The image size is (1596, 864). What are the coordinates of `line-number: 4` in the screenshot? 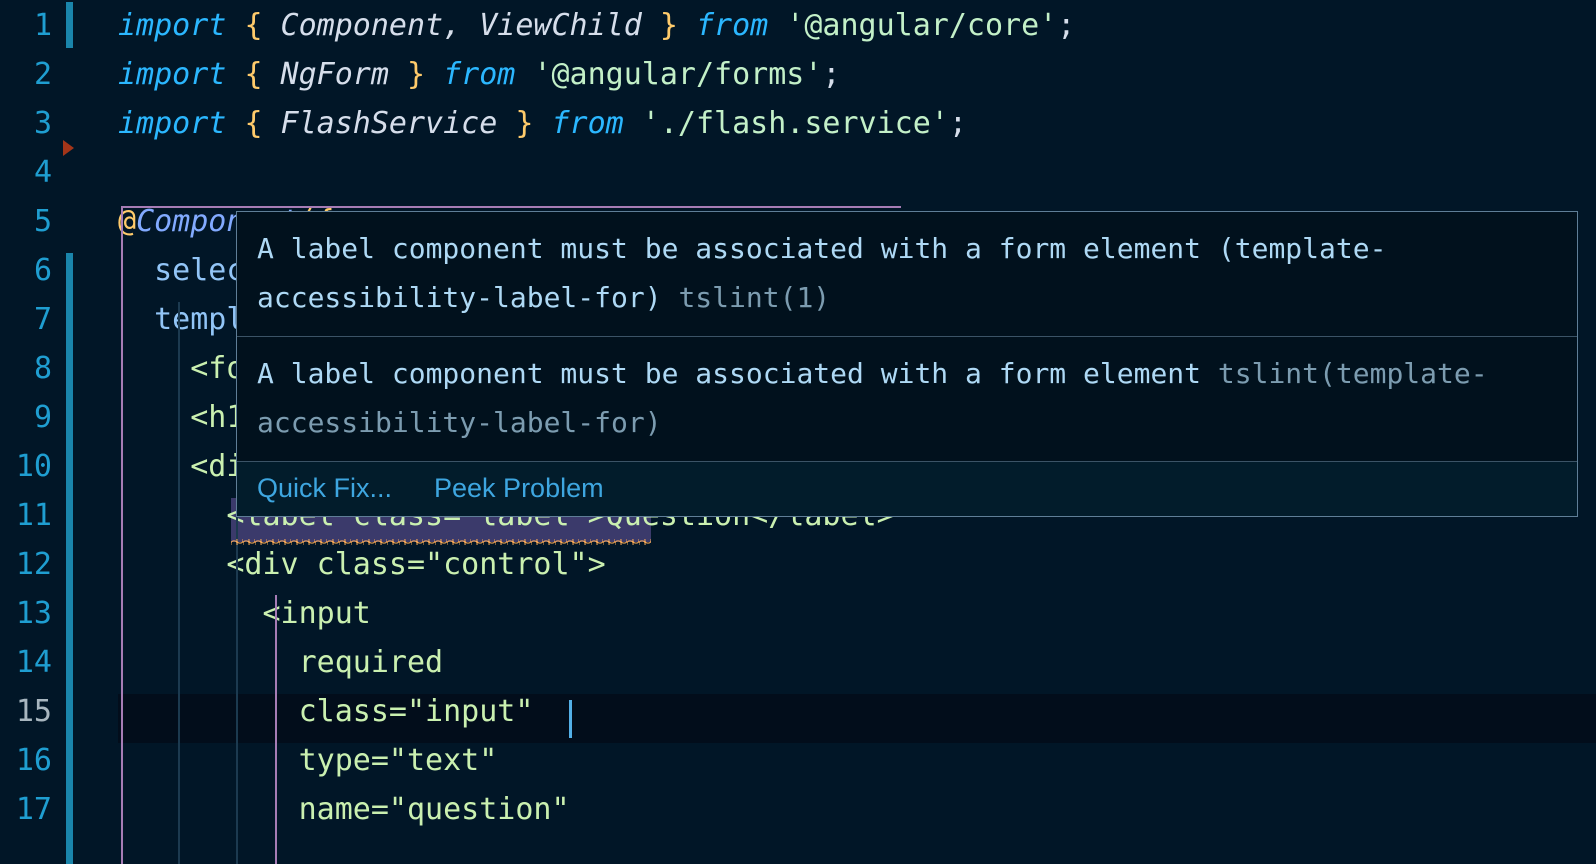 It's located at (42, 172).